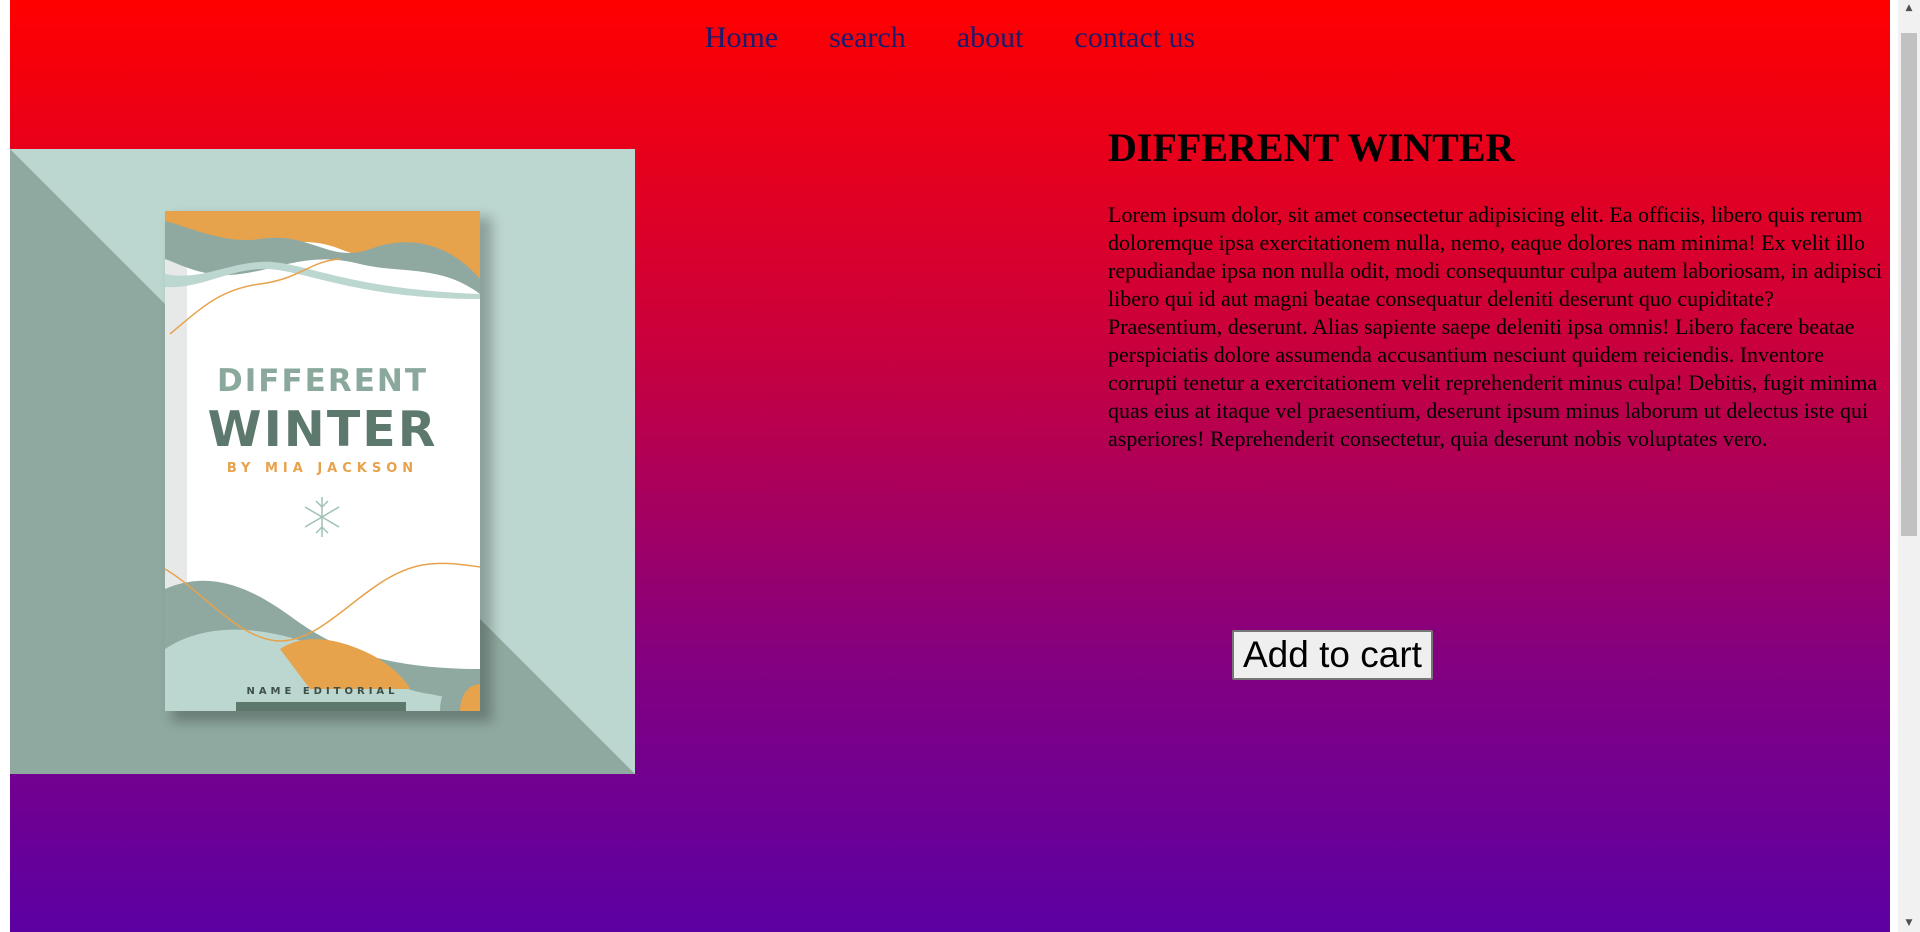  What do you see at coordinates (1311, 147) in the screenshot?
I see `product-title: DIFFERENT WINTER` at bounding box center [1311, 147].